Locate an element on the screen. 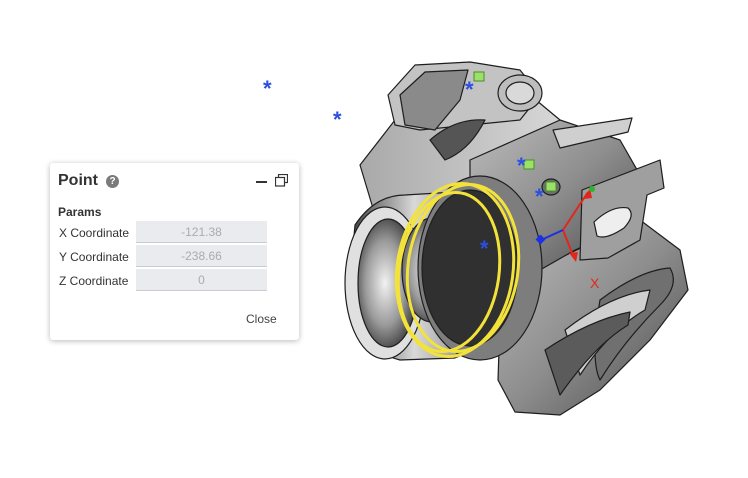 Image resolution: width=748 pixels, height=478 pixels. params-section-label: Params is located at coordinates (80, 212).